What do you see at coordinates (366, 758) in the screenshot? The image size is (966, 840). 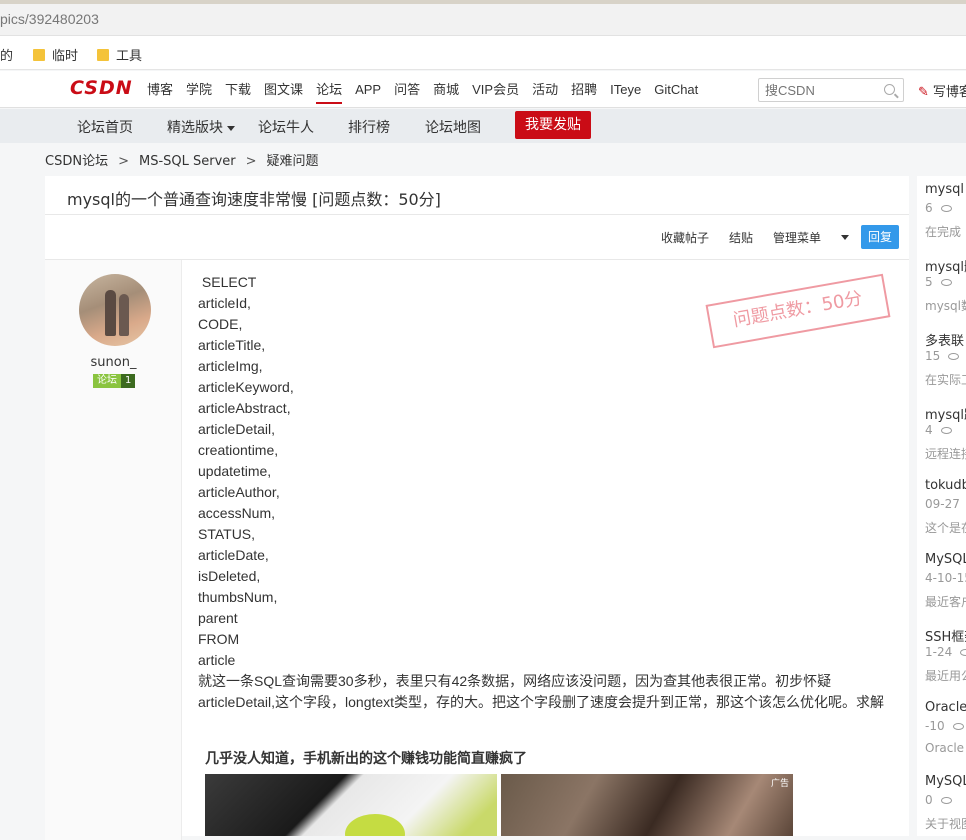 I see `ad-title: 几乎没人知道，手机新出的这个赚钱功能简直赚疯了` at bounding box center [366, 758].